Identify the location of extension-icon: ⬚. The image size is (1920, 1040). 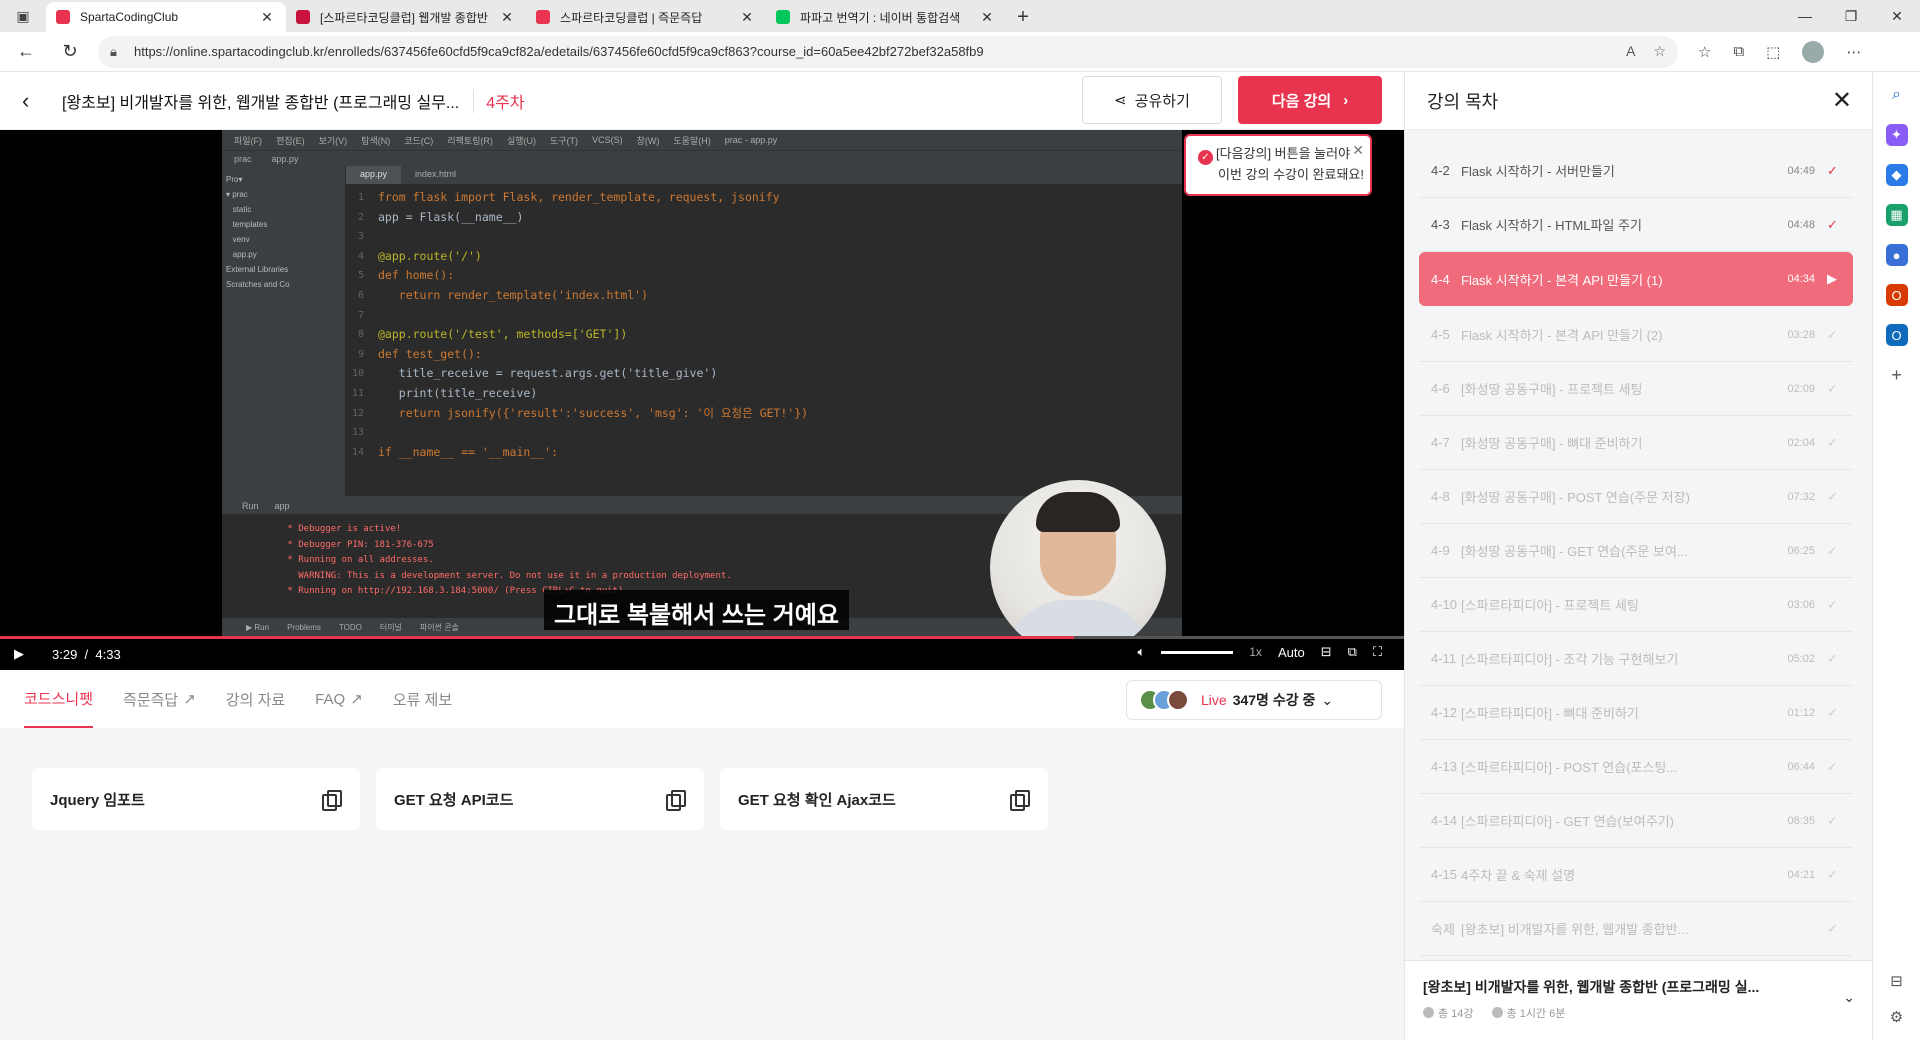
(1773, 52).